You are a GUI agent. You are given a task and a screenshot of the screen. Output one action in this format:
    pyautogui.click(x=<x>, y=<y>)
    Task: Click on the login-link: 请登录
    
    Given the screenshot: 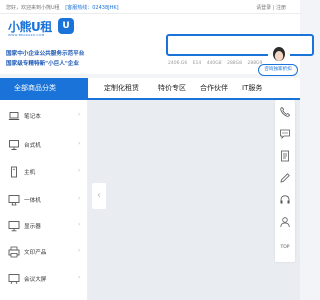 What is the action you would take?
    pyautogui.click(x=263, y=8)
    